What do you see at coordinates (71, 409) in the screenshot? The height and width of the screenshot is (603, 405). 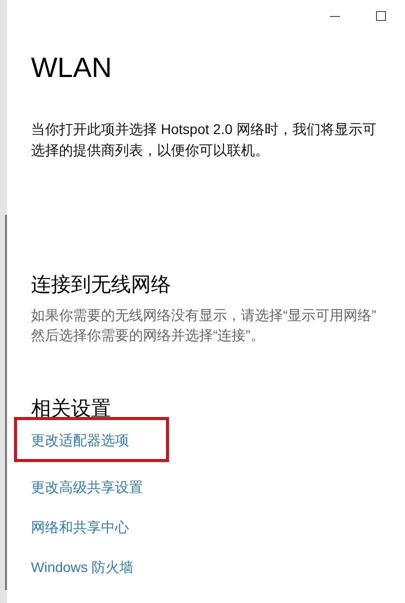 I see `section-heading: 相关设置` at bounding box center [71, 409].